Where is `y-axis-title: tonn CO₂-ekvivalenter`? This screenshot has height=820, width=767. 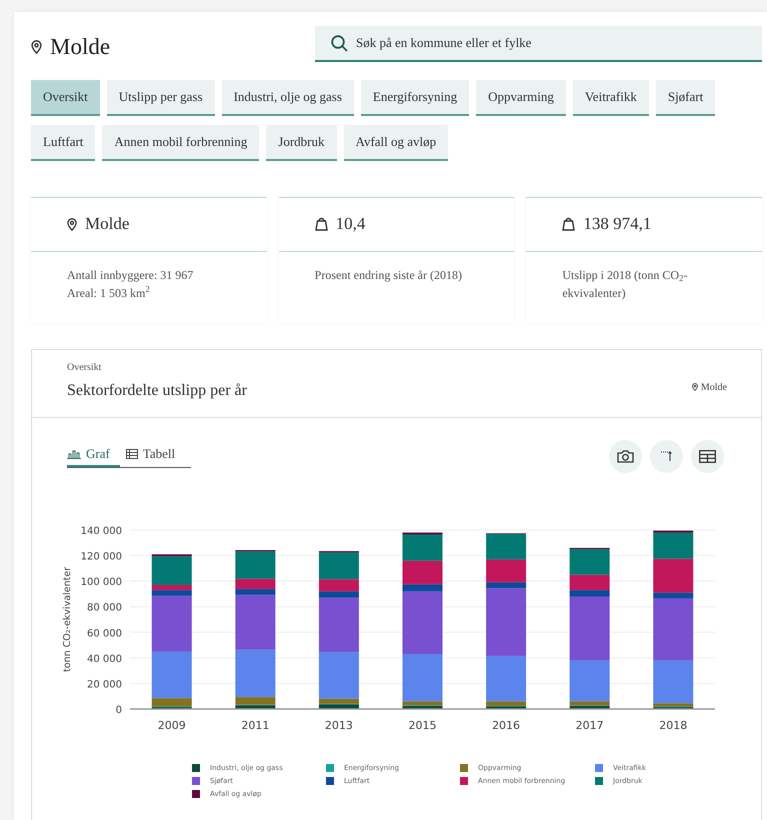 y-axis-title: tonn CO₂-ekvivalenter is located at coordinates (67, 619).